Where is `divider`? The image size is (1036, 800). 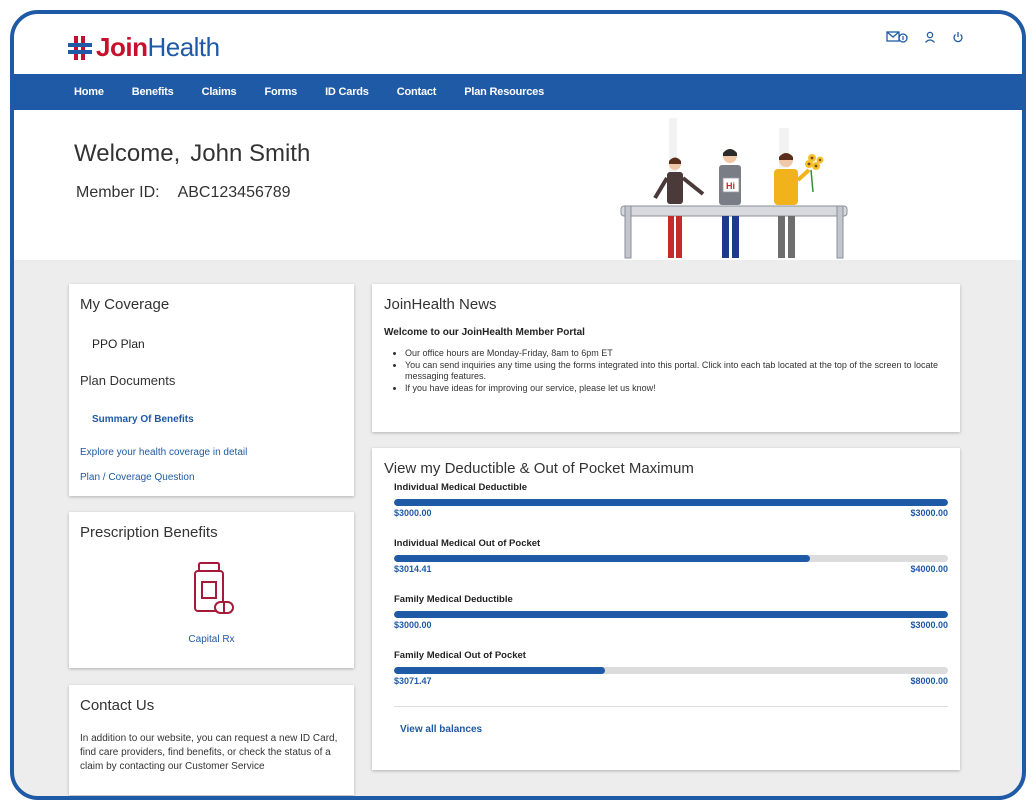 divider is located at coordinates (671, 706).